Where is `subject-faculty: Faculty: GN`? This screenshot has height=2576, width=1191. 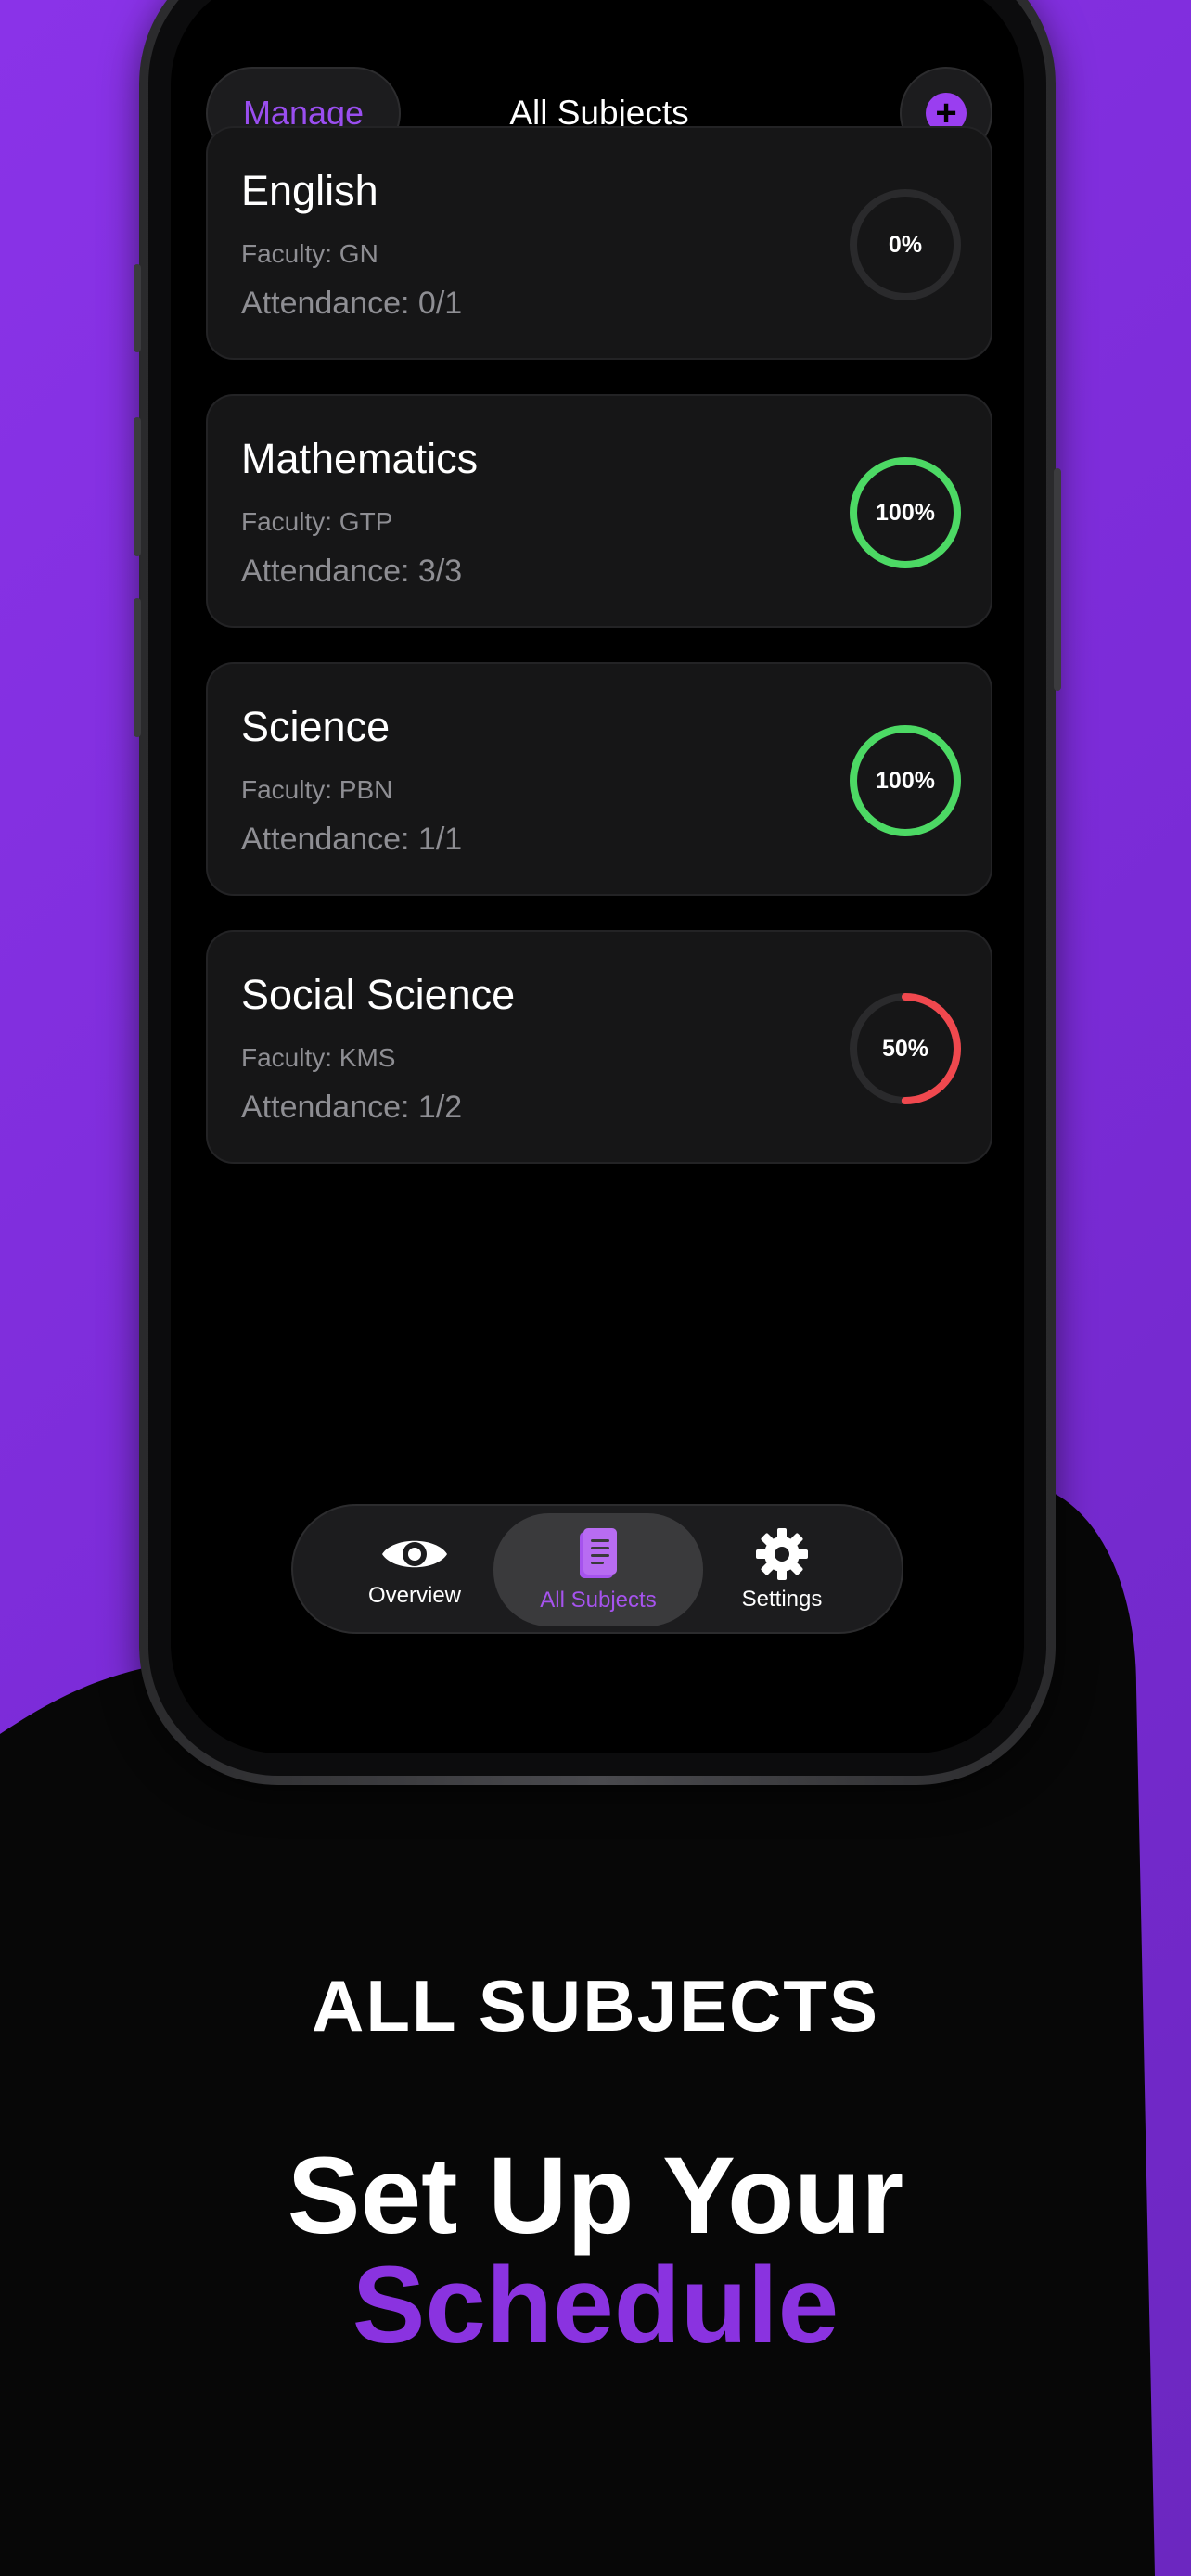
subject-faculty: Faculty: GN is located at coordinates (309, 254).